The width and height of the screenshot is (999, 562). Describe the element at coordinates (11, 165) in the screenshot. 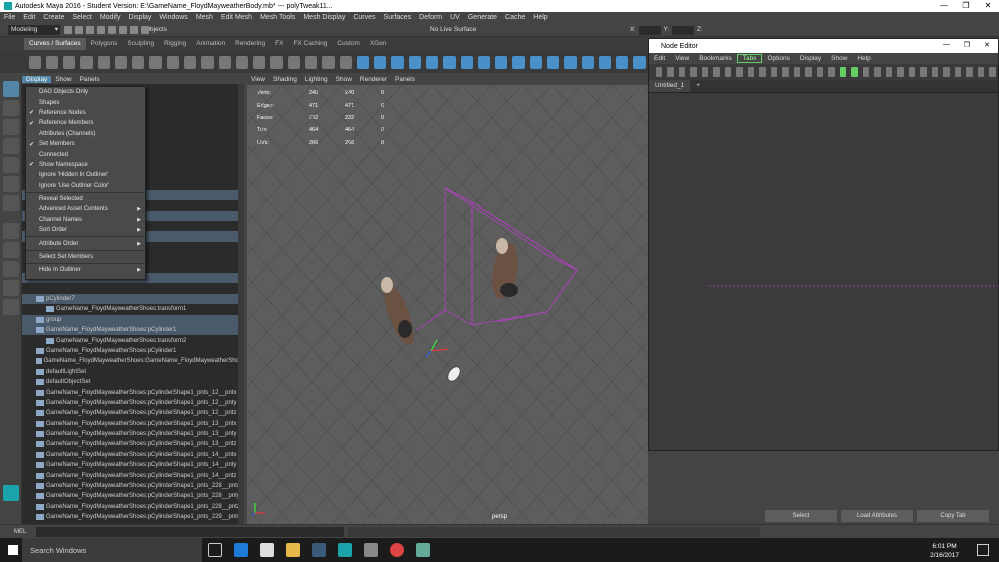

I see `rotate-tool-icon` at that location.